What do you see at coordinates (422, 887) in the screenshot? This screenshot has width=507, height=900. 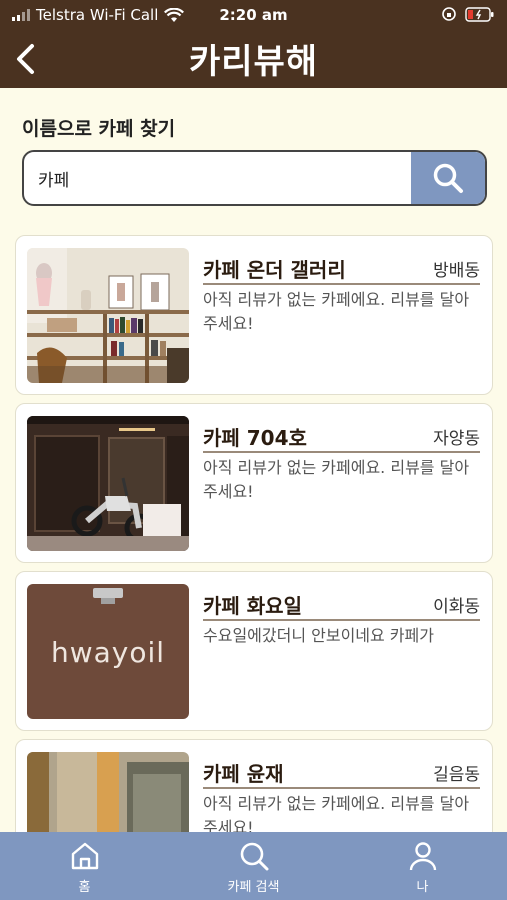 I see `tab-label: 나` at bounding box center [422, 887].